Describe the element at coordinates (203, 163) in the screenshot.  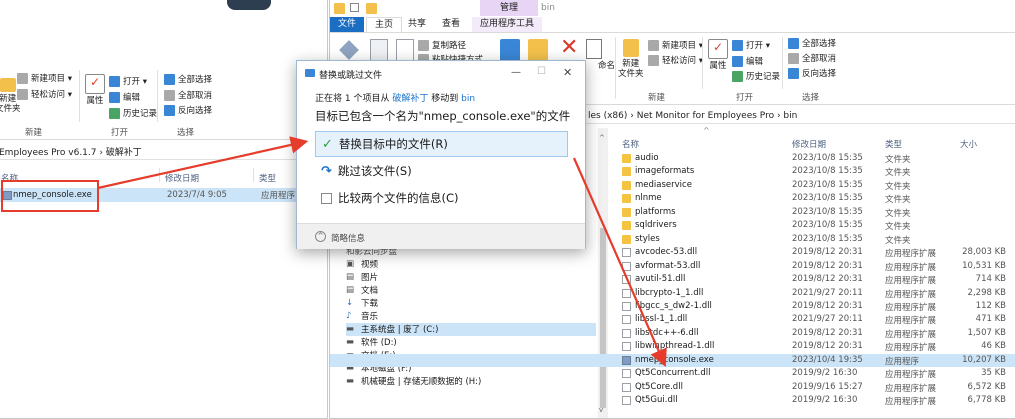
I see `arrow-to-dialog` at that location.